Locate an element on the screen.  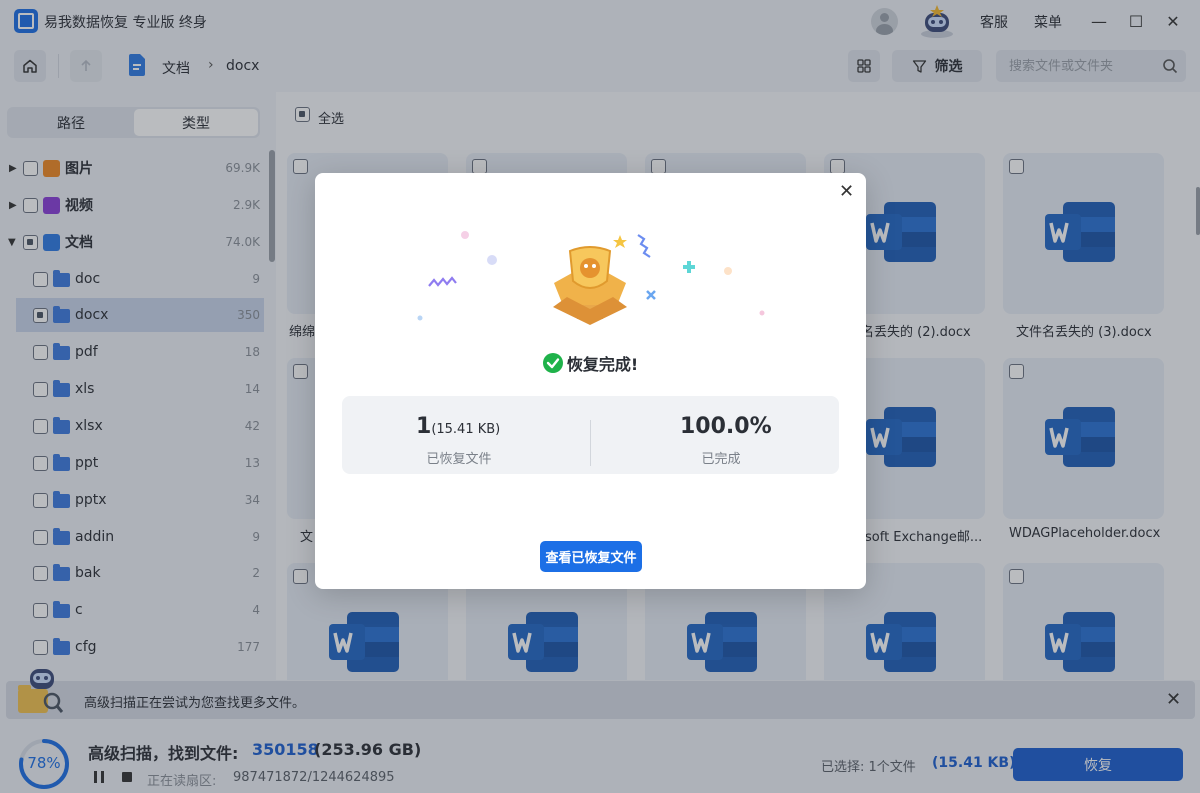
recovered-files-label: 已恢复文件 is located at coordinates (459, 459).